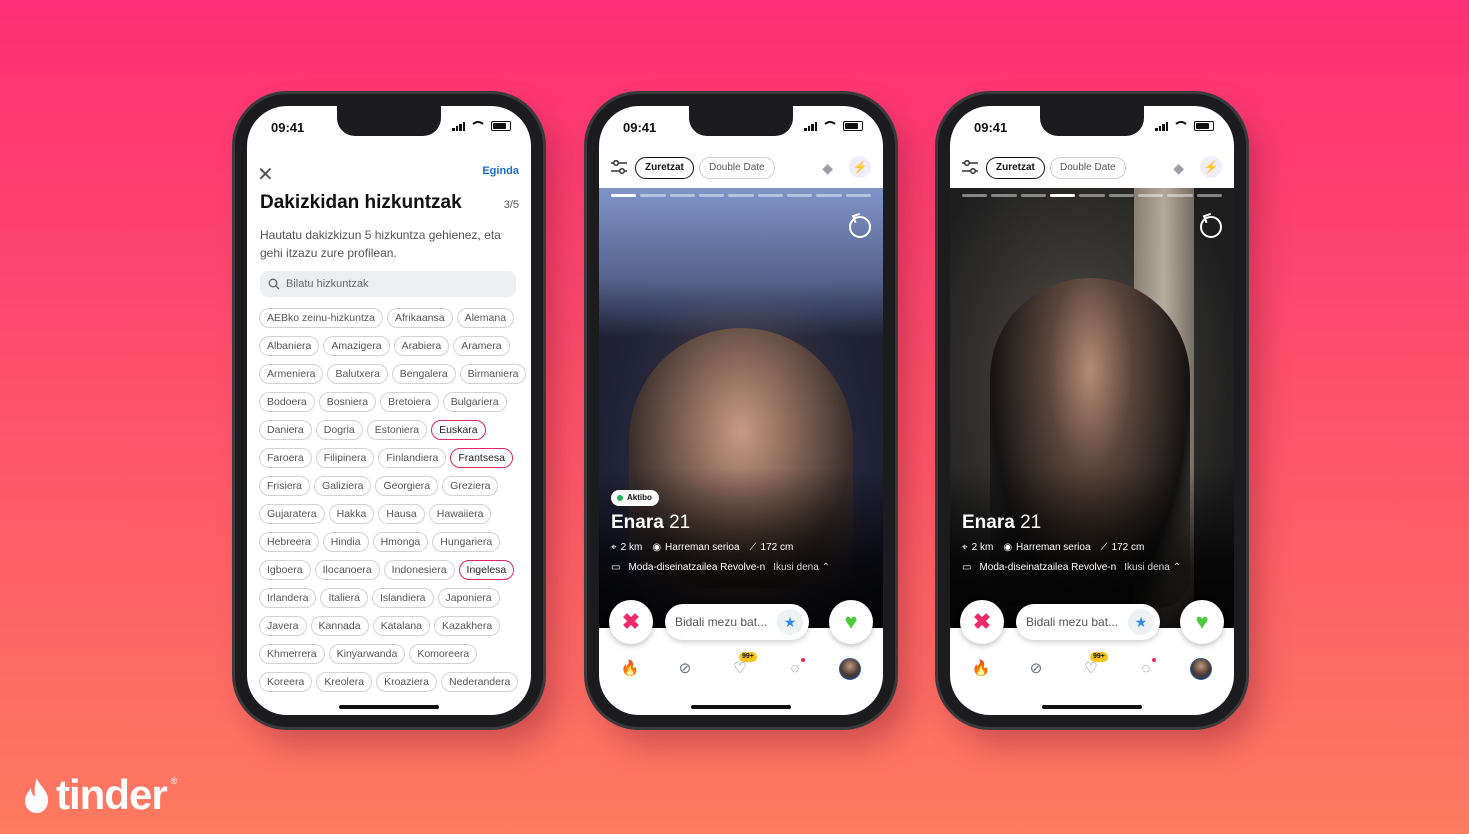 This screenshot has height=834, width=1469. Describe the element at coordinates (285, 430) in the screenshot. I see `language-chip: Daniera` at that location.